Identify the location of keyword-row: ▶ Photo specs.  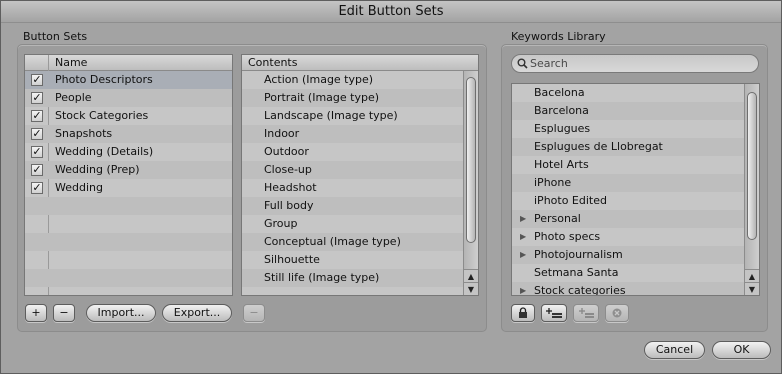
(628, 237).